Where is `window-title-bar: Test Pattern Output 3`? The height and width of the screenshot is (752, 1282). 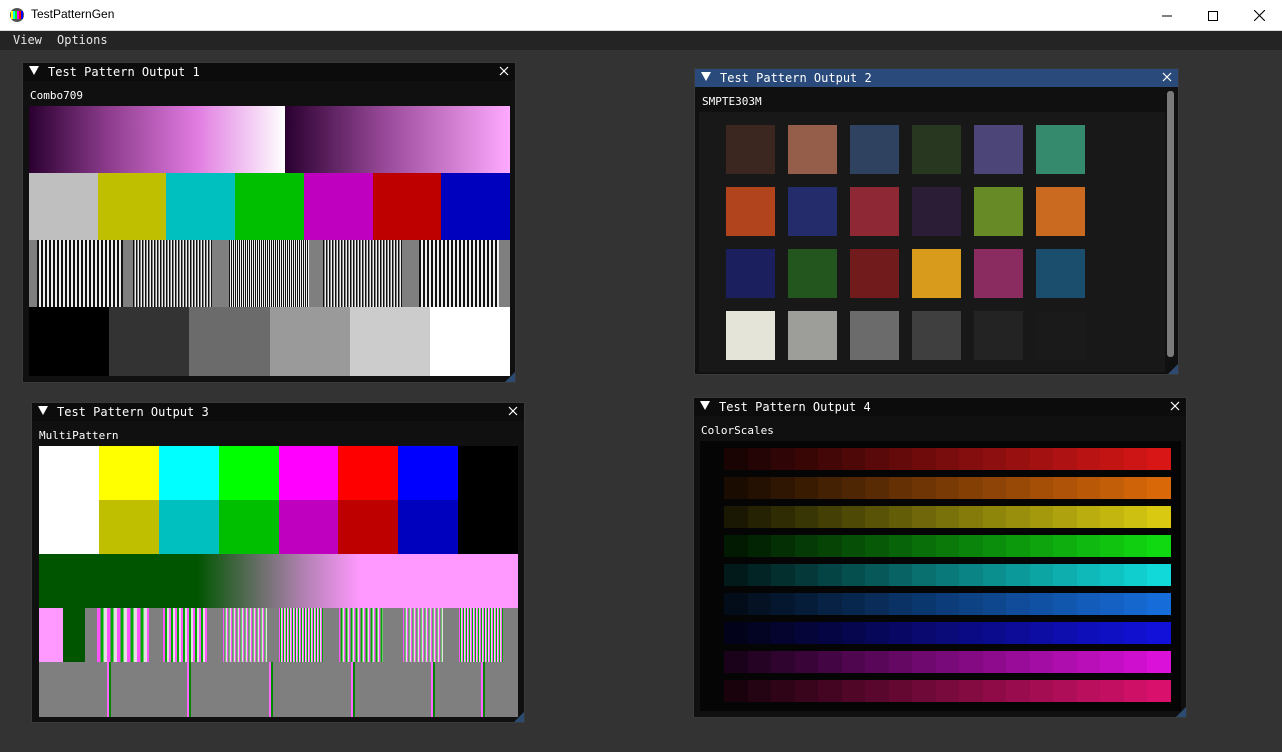 window-title-bar: Test Pattern Output 3 is located at coordinates (278, 412).